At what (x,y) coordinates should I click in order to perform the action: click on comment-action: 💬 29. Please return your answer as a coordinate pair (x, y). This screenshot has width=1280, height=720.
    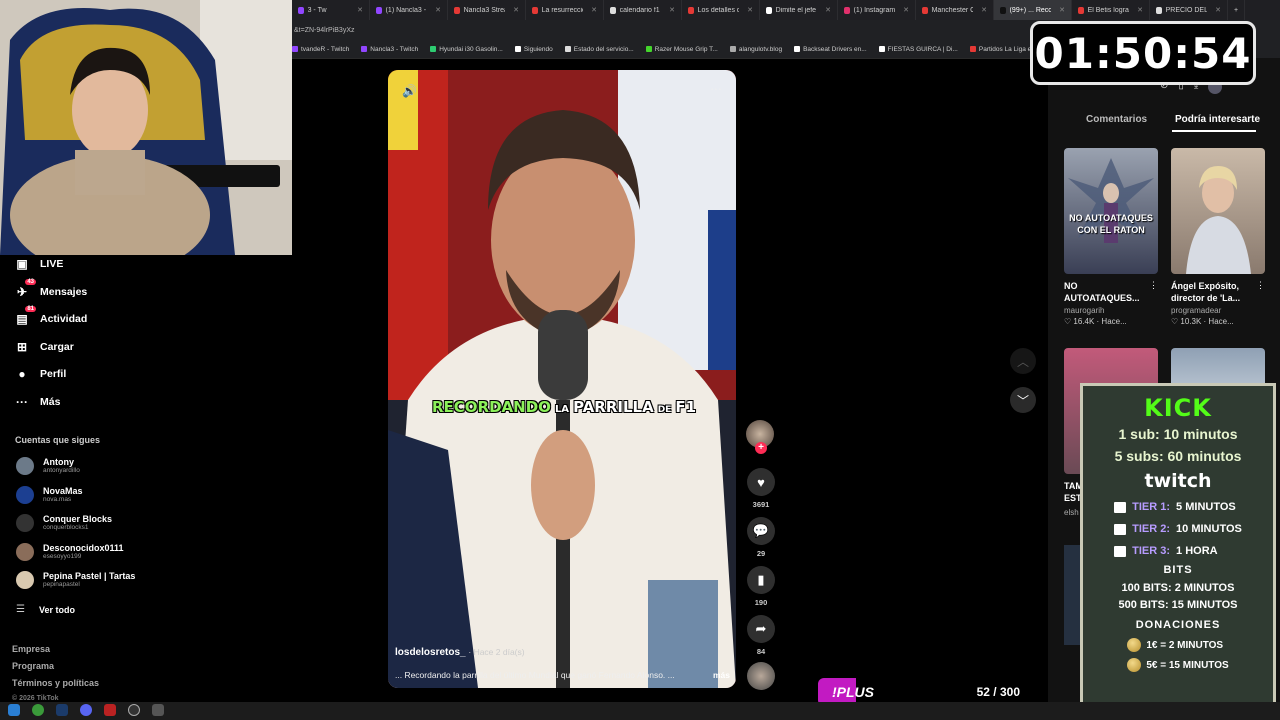
    Looking at the image, I should click on (761, 537).